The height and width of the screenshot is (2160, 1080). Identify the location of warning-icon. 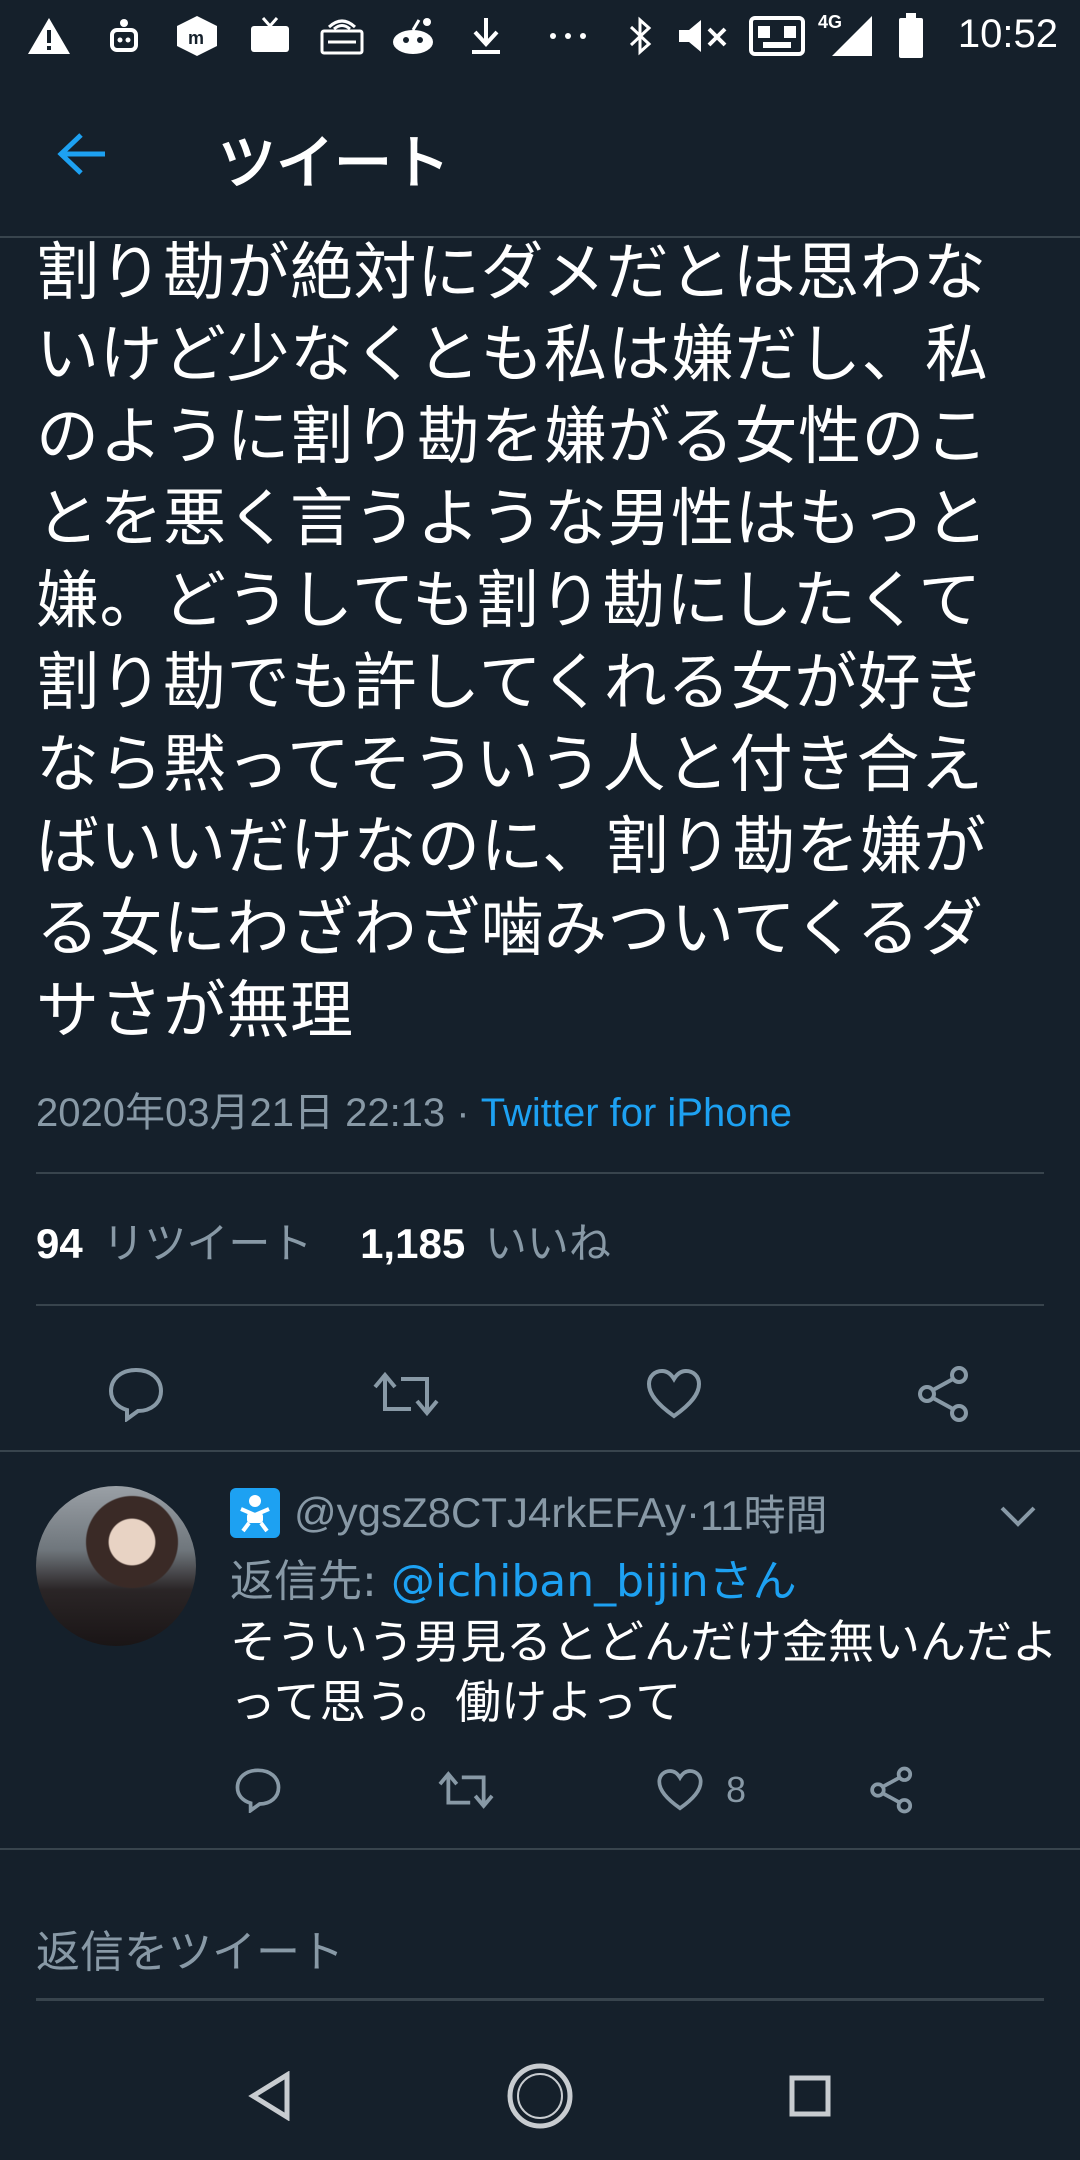
(49, 36).